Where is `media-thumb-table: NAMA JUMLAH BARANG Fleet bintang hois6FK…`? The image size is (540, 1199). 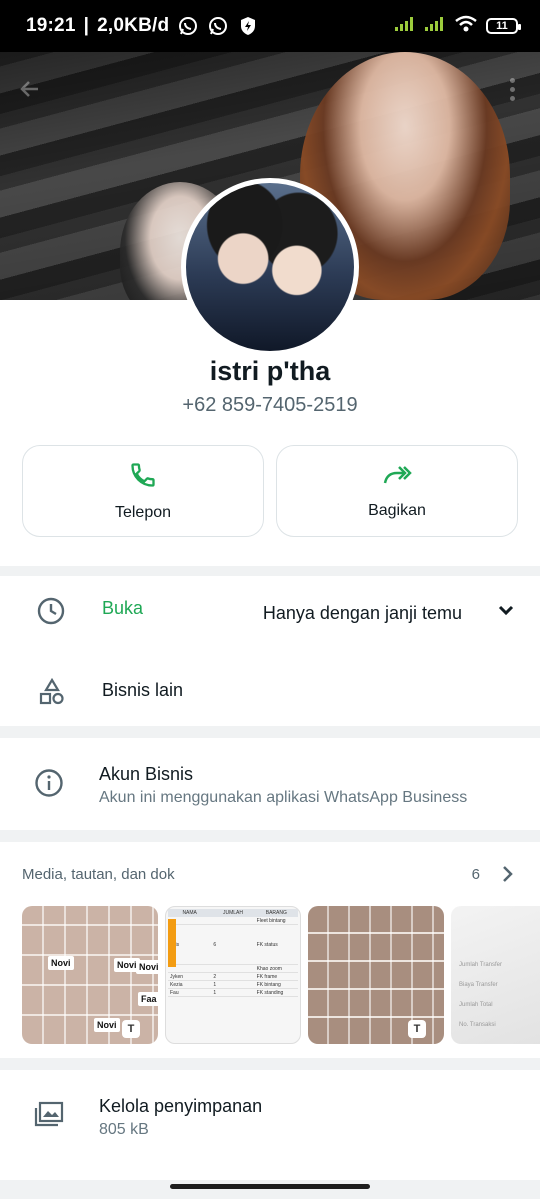
media-thumb-table: NAMA JUMLAH BARANG Fleet bintang hois6FK… is located at coordinates (233, 975).